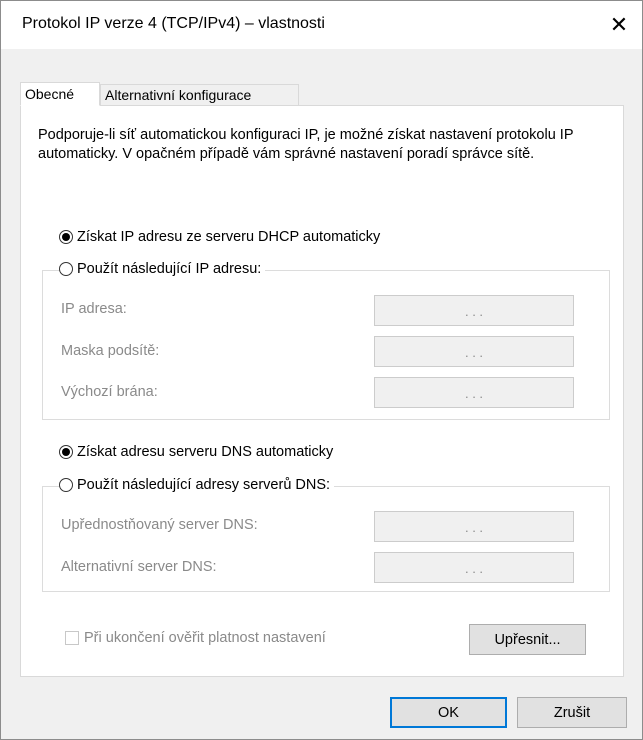 This screenshot has height=740, width=643. What do you see at coordinates (178, 95) in the screenshot?
I see `tab-alternative-config-label: Alternativní konfigurace` at bounding box center [178, 95].